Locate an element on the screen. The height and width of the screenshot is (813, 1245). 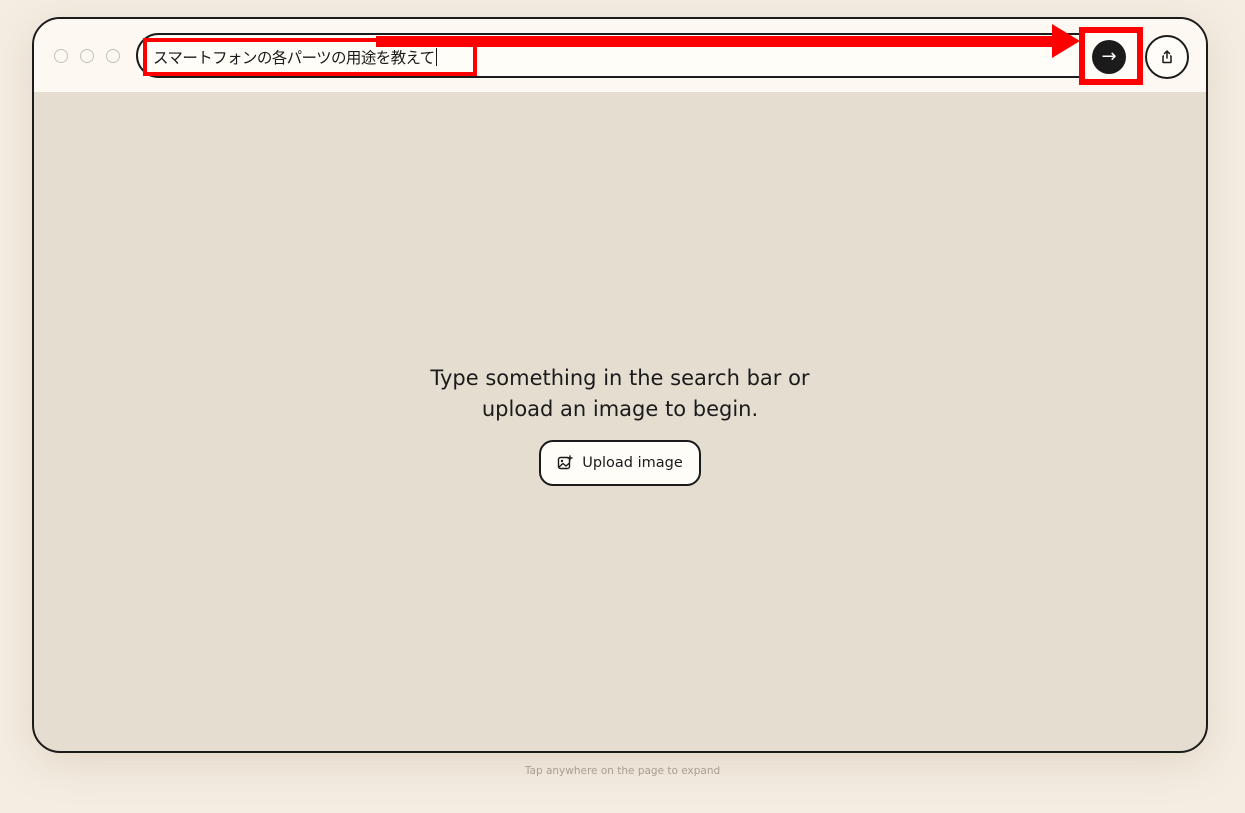
window-minimize-dot is located at coordinates (87, 56).